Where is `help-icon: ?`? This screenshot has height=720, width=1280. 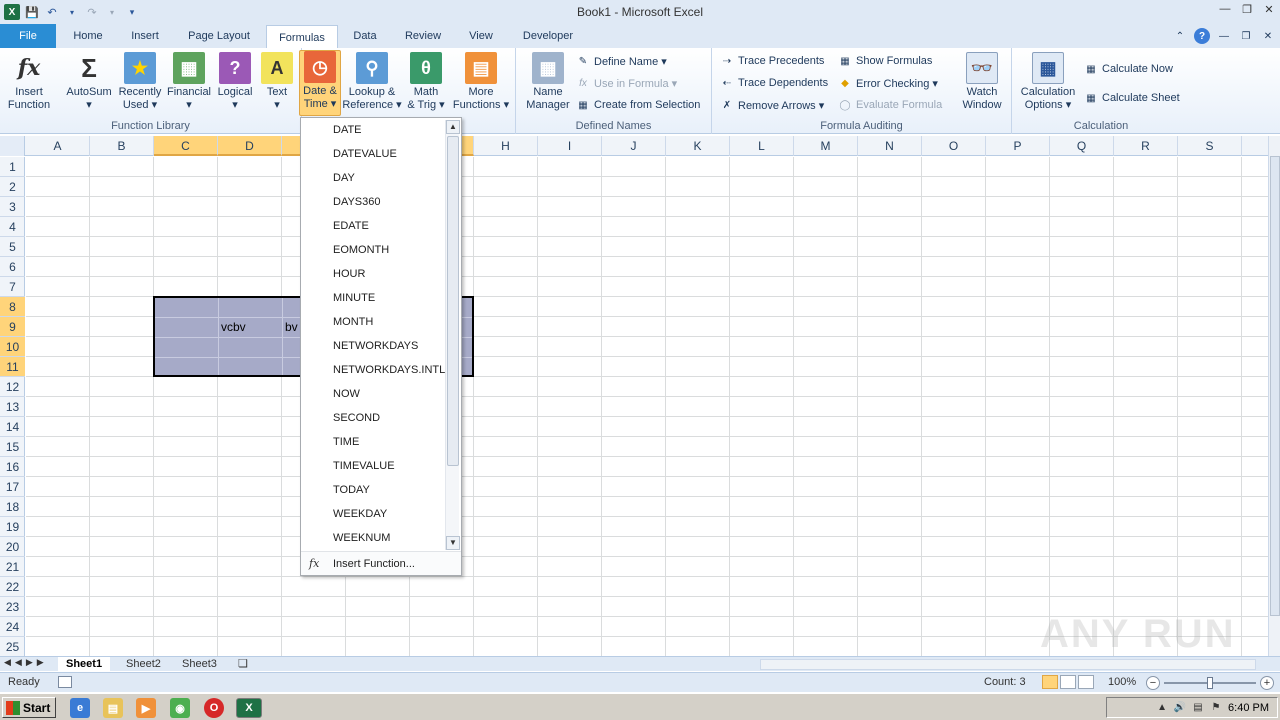
help-icon: ? is located at coordinates (1202, 36).